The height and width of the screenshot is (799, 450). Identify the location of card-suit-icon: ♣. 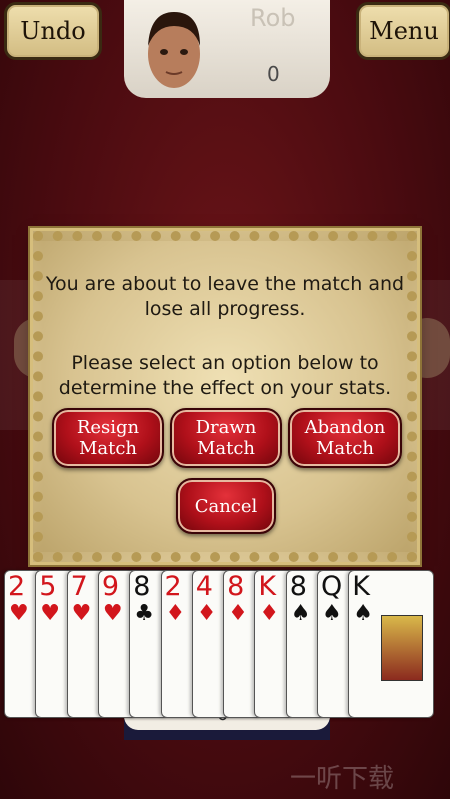
(144, 613).